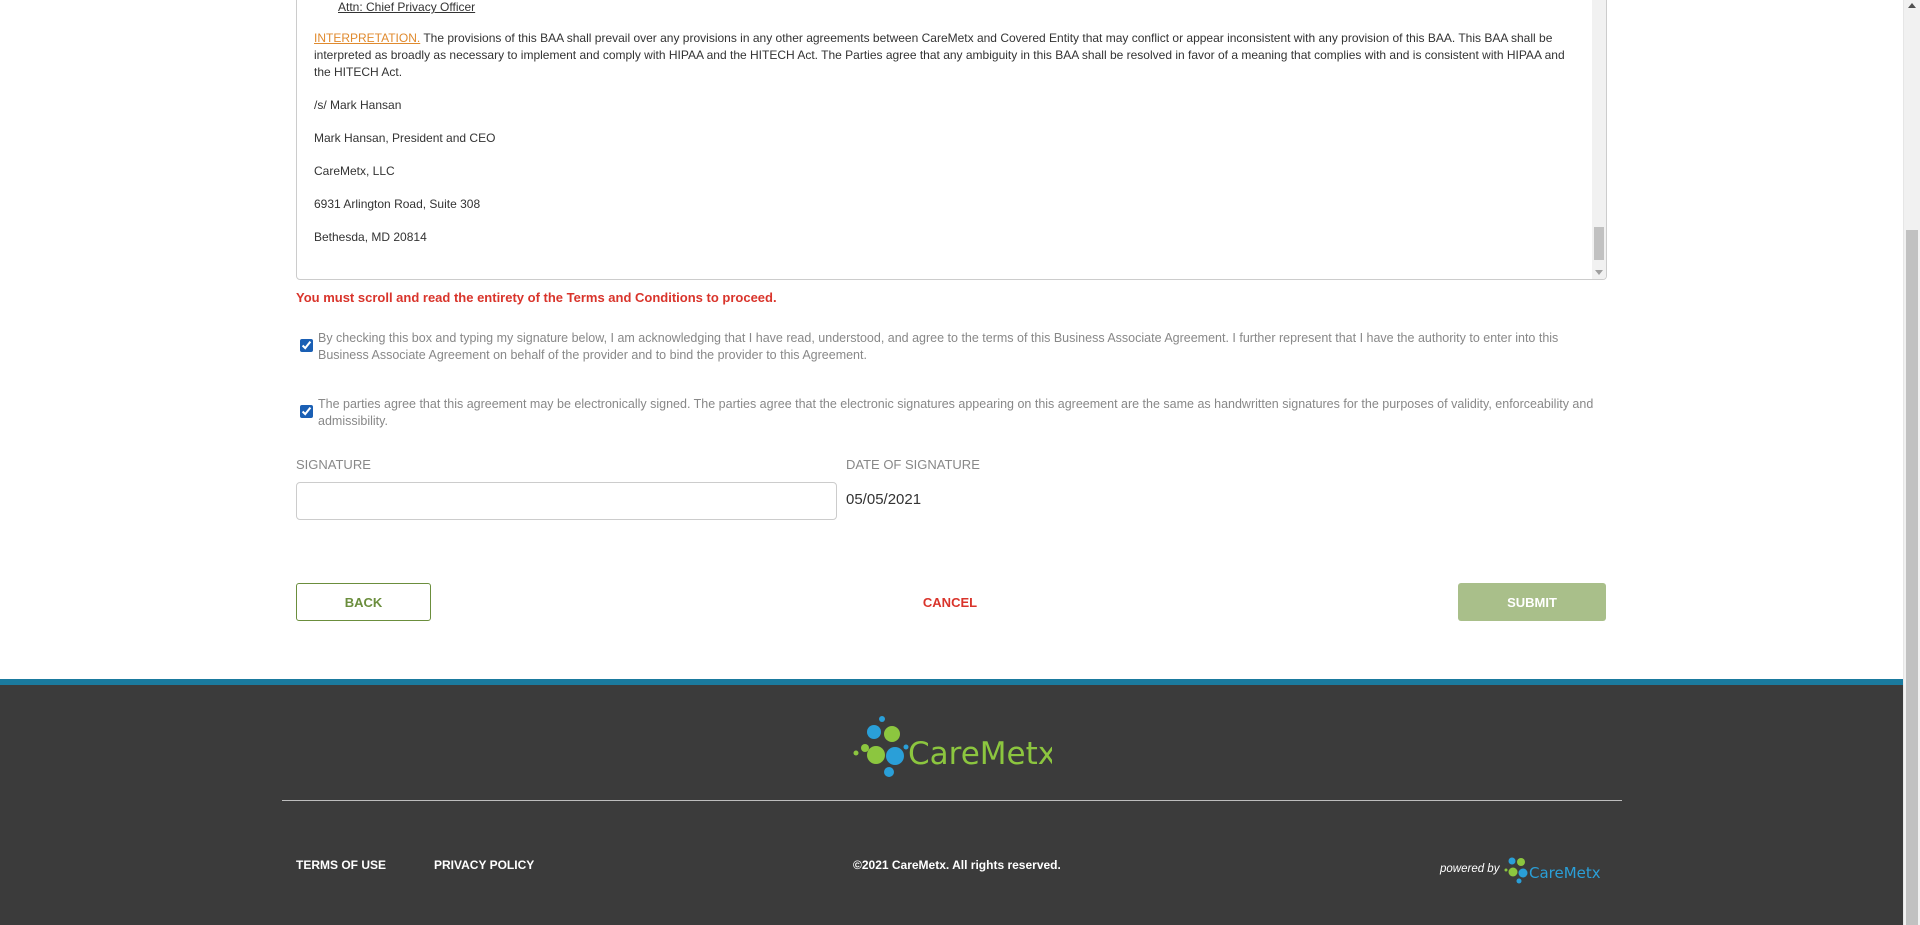 This screenshot has width=1920, height=925. What do you see at coordinates (405, 138) in the screenshot?
I see `terms-signer-title: Mark Hansan, President and CEO` at bounding box center [405, 138].